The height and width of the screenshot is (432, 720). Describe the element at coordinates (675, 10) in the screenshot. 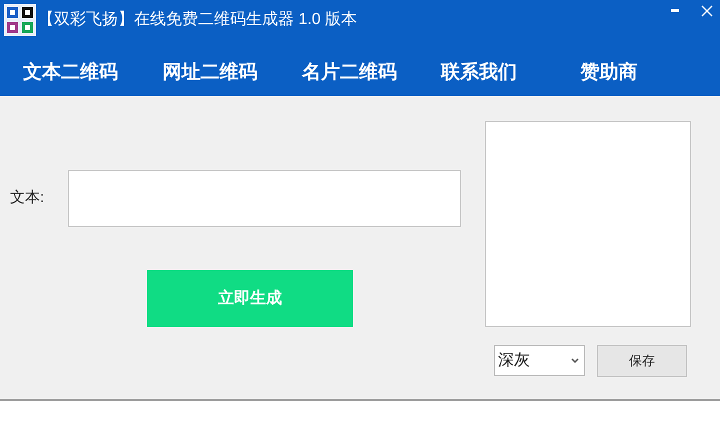

I see `minimize-icon` at that location.